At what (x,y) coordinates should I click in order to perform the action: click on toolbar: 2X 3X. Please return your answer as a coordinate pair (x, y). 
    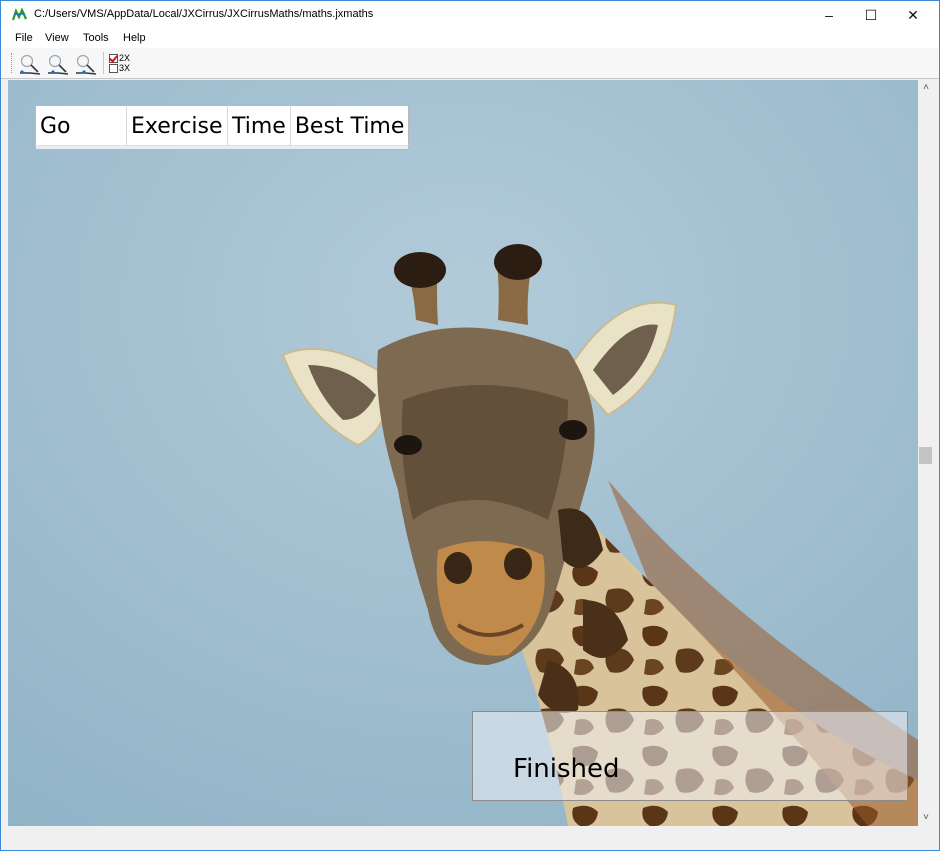
    Looking at the image, I should click on (470, 63).